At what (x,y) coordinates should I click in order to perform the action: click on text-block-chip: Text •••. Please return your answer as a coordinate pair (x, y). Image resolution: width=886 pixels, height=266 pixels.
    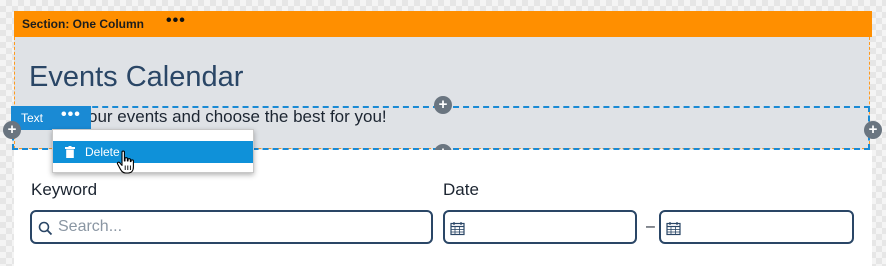
    Looking at the image, I should click on (51, 118).